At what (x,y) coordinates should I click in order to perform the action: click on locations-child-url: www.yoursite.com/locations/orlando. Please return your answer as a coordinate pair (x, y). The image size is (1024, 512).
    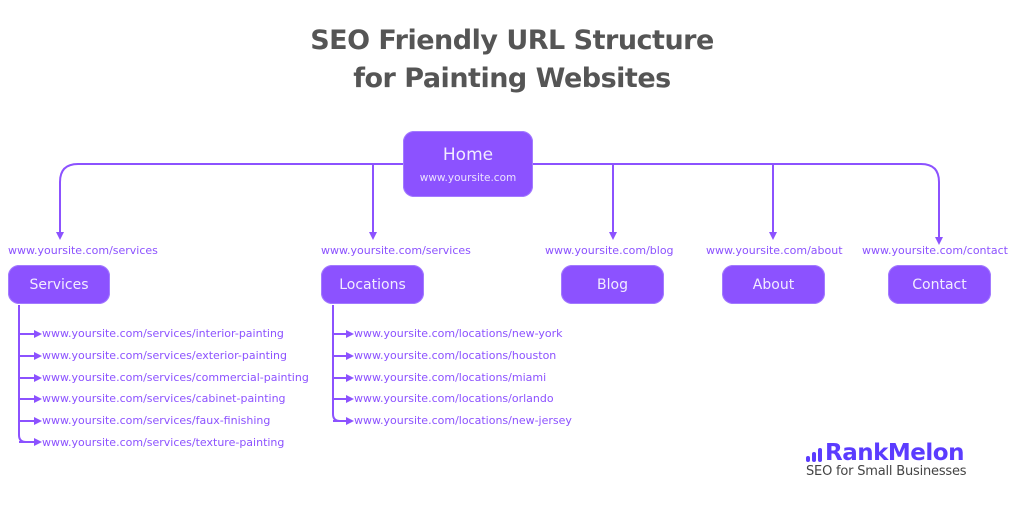
    Looking at the image, I should click on (454, 398).